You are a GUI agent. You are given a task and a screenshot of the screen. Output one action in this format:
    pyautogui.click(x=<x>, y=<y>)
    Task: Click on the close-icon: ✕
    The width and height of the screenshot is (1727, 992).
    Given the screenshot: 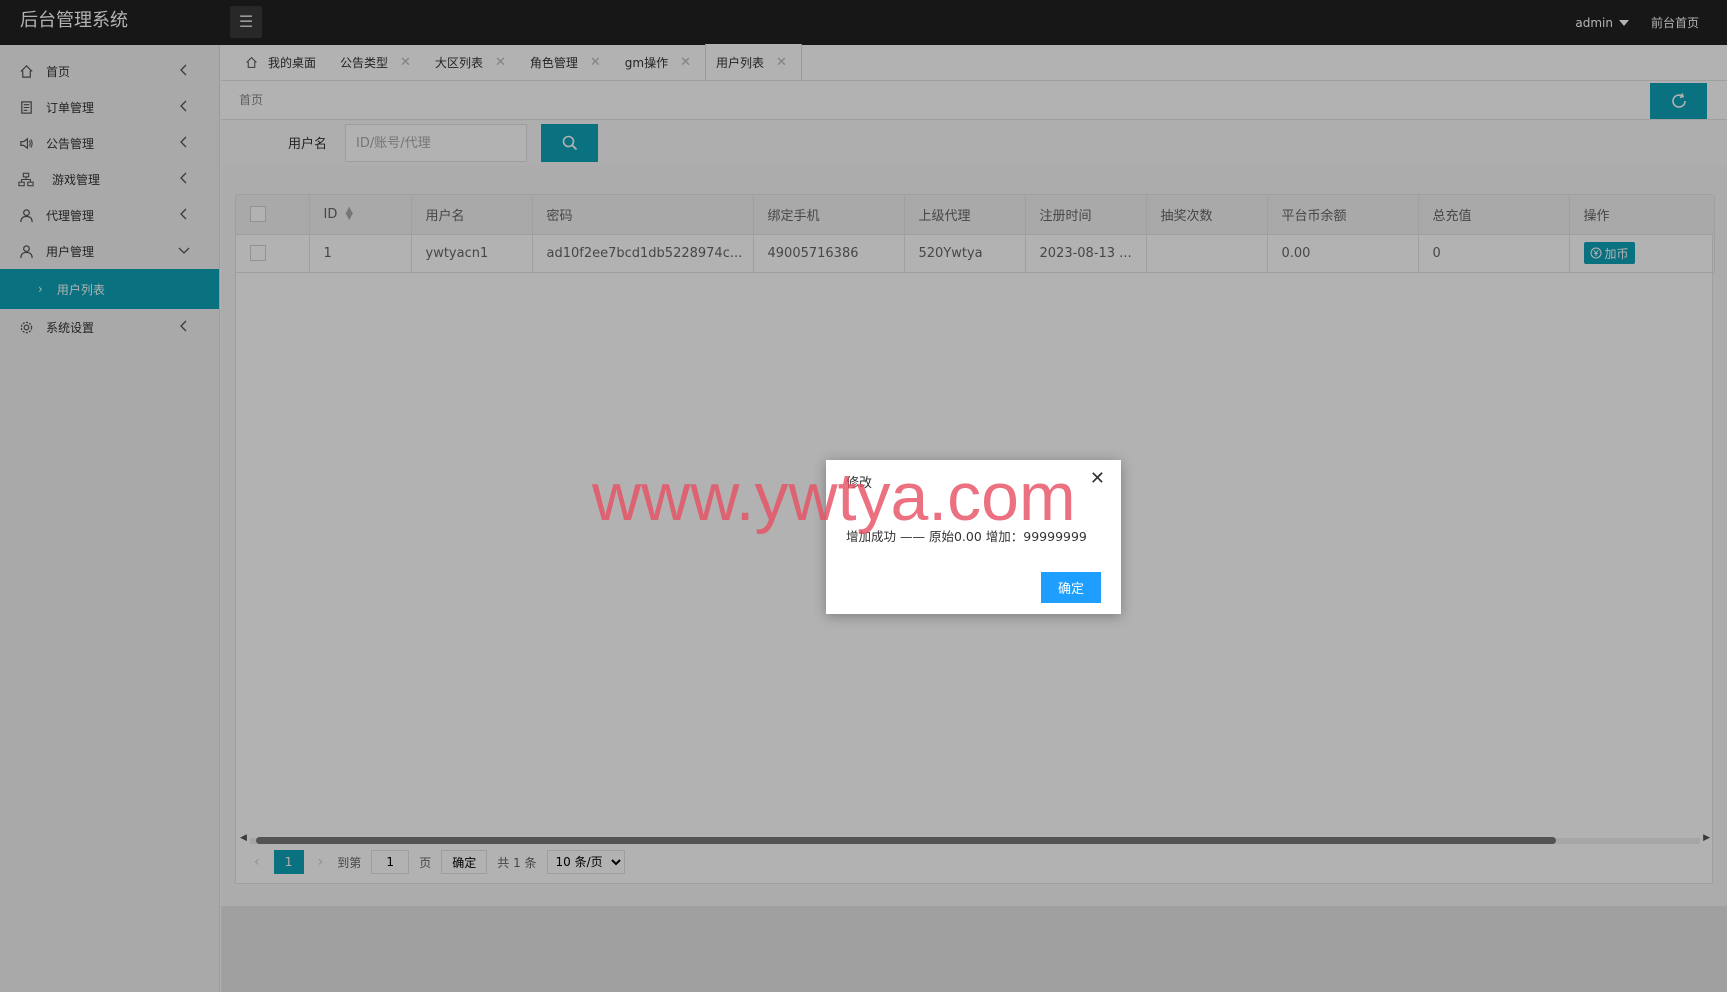 What is the action you would take?
    pyautogui.click(x=1097, y=479)
    